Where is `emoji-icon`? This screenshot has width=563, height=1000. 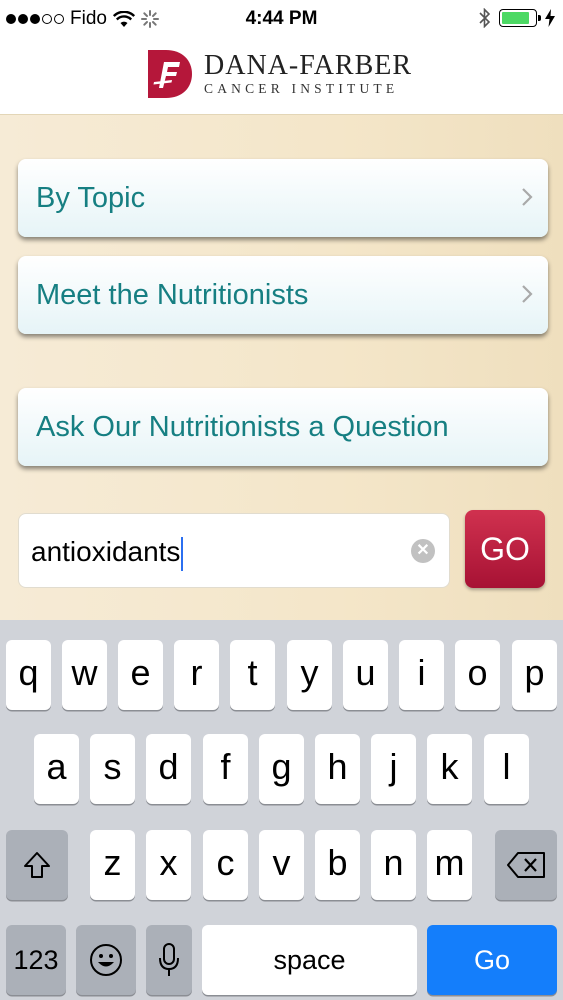
emoji-icon is located at coordinates (106, 960).